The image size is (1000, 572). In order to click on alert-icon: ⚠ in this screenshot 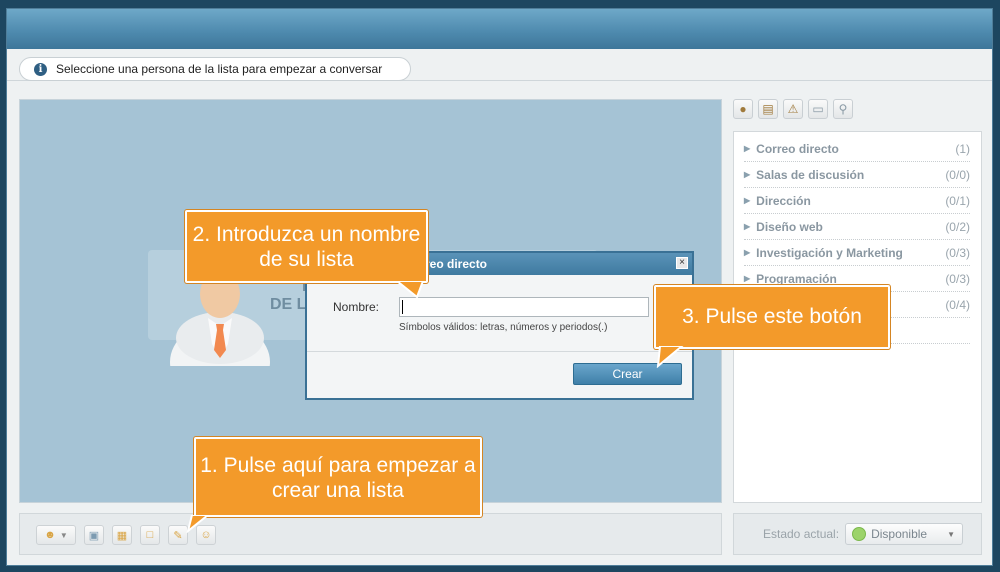, I will do `click(793, 109)`.